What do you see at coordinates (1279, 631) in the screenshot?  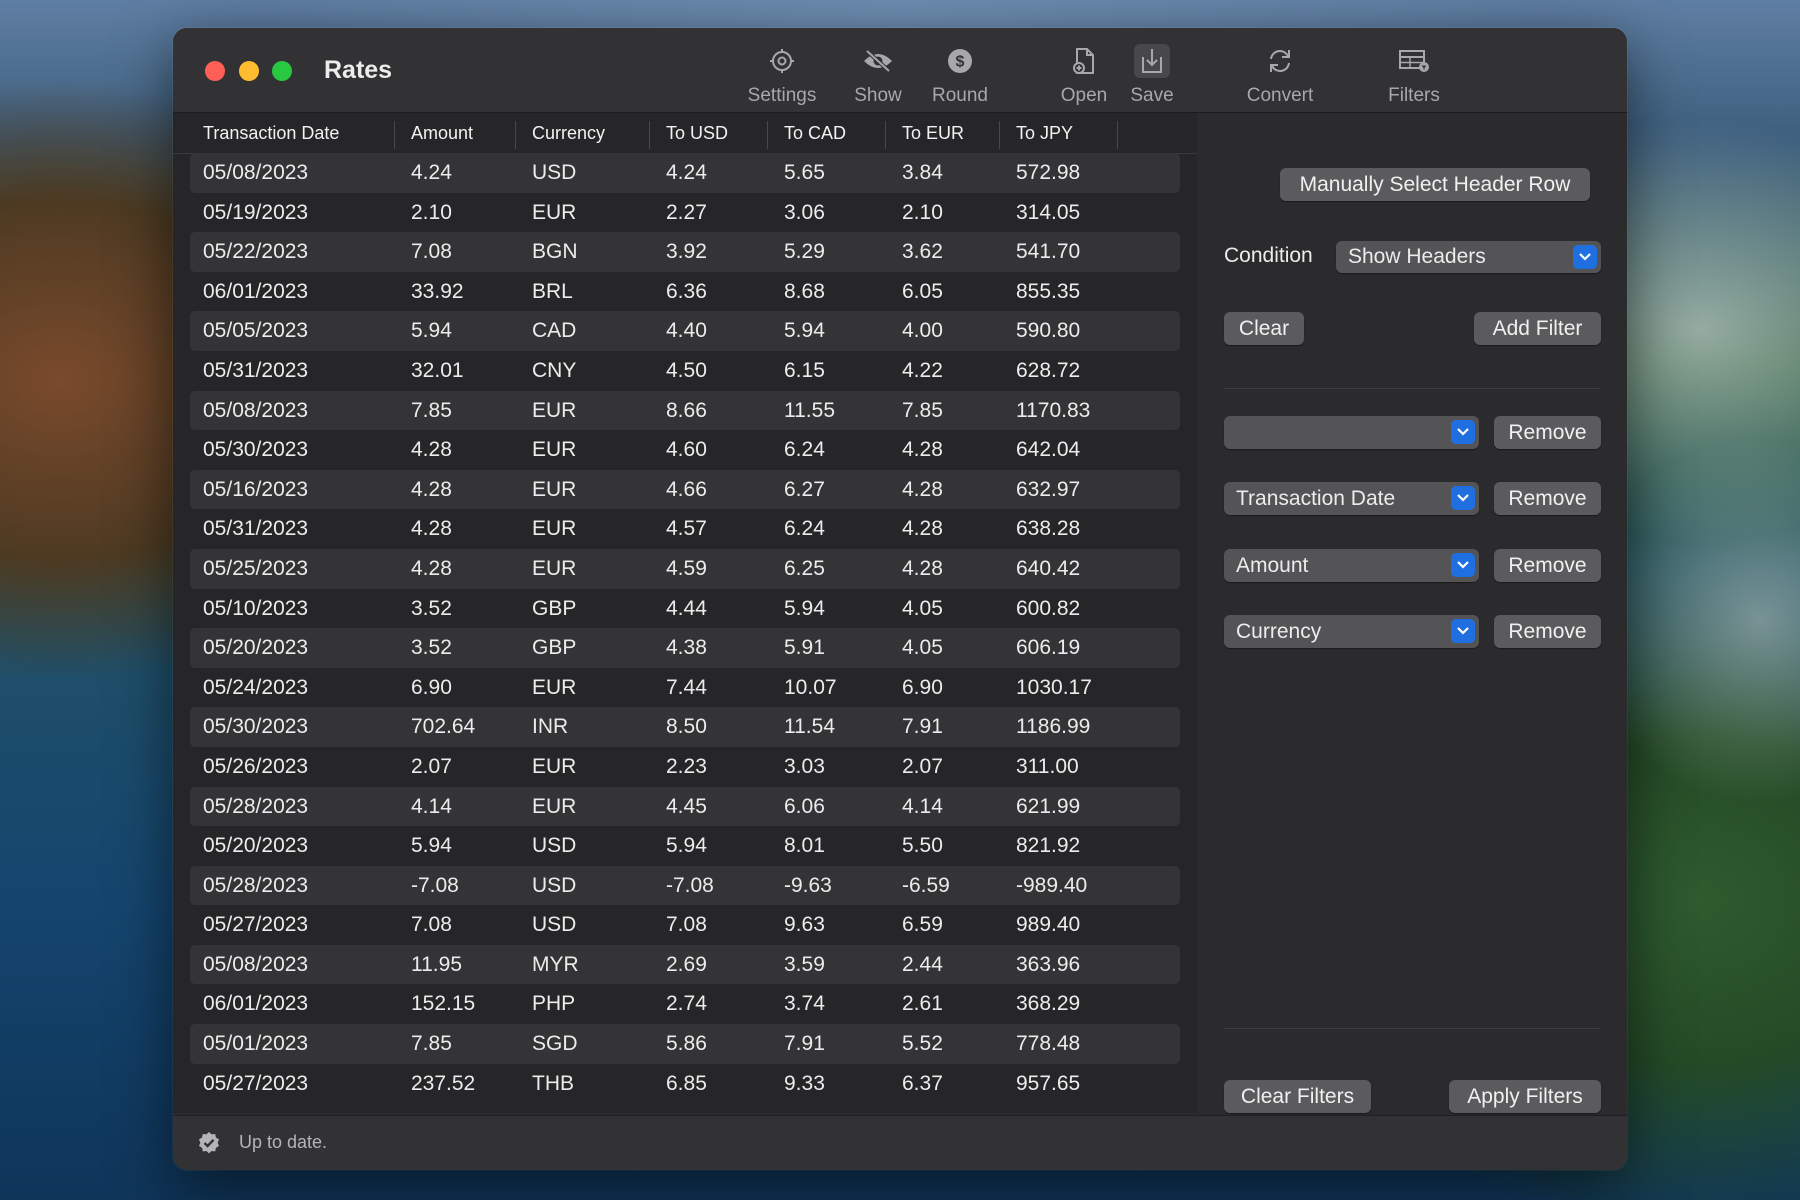 I see `filter-field-value: Currency` at bounding box center [1279, 631].